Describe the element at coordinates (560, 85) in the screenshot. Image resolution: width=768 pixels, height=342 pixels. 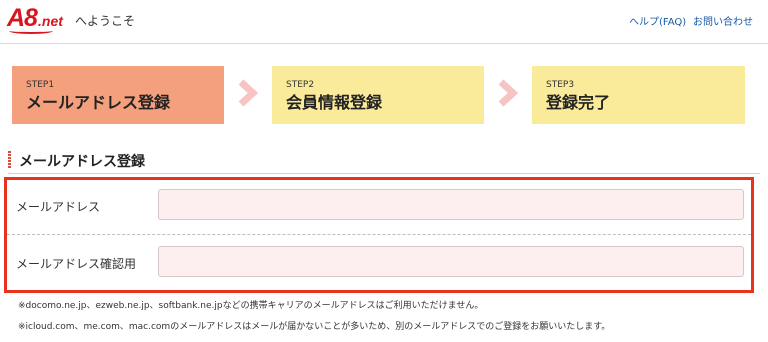
I see `step-number: STEP3` at that location.